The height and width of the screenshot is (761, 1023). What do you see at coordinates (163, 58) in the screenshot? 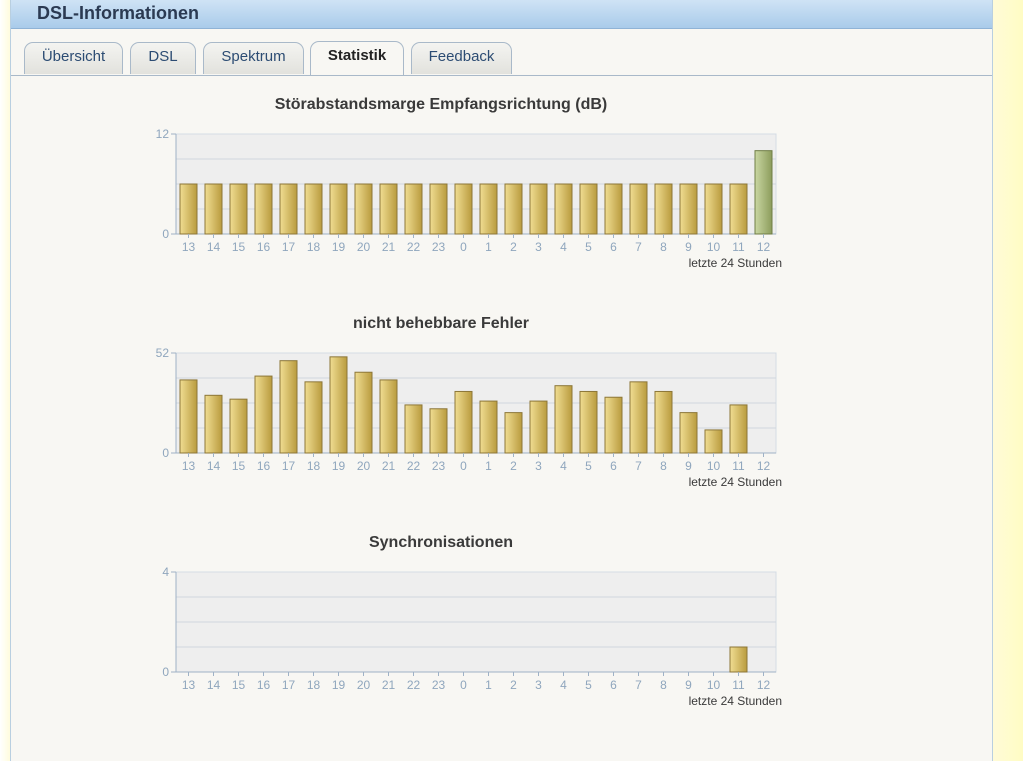
I see `tab-dsl: DSL` at bounding box center [163, 58].